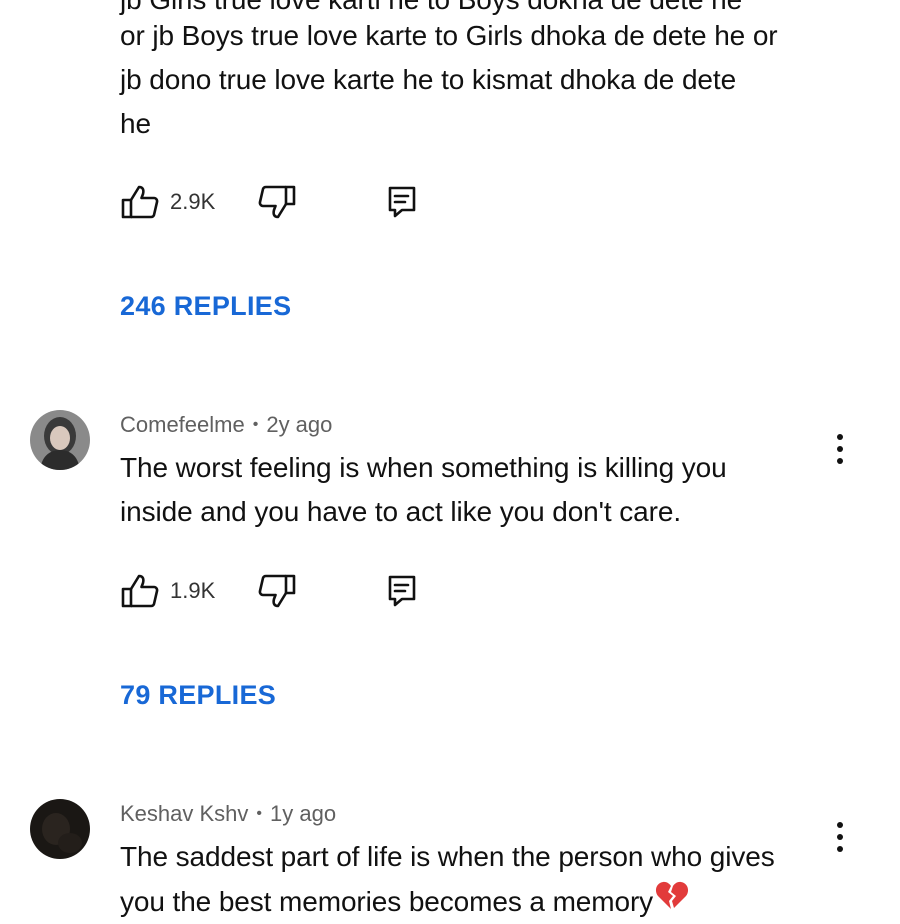  Describe the element at coordinates (184, 814) in the screenshot. I see `author-name: Keshav Kshv` at that location.